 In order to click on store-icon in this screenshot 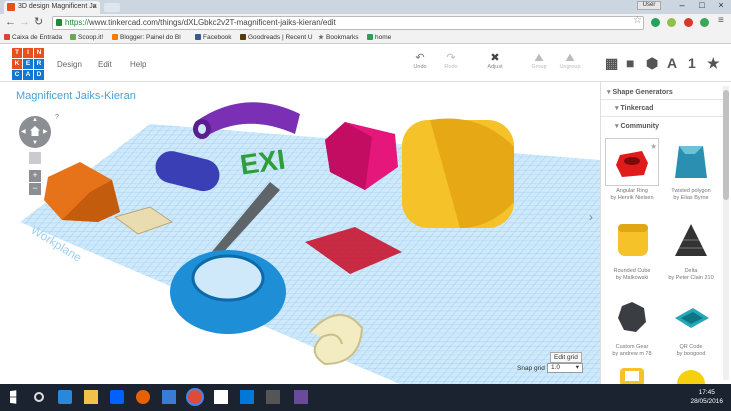, I will do `click(221, 397)`.